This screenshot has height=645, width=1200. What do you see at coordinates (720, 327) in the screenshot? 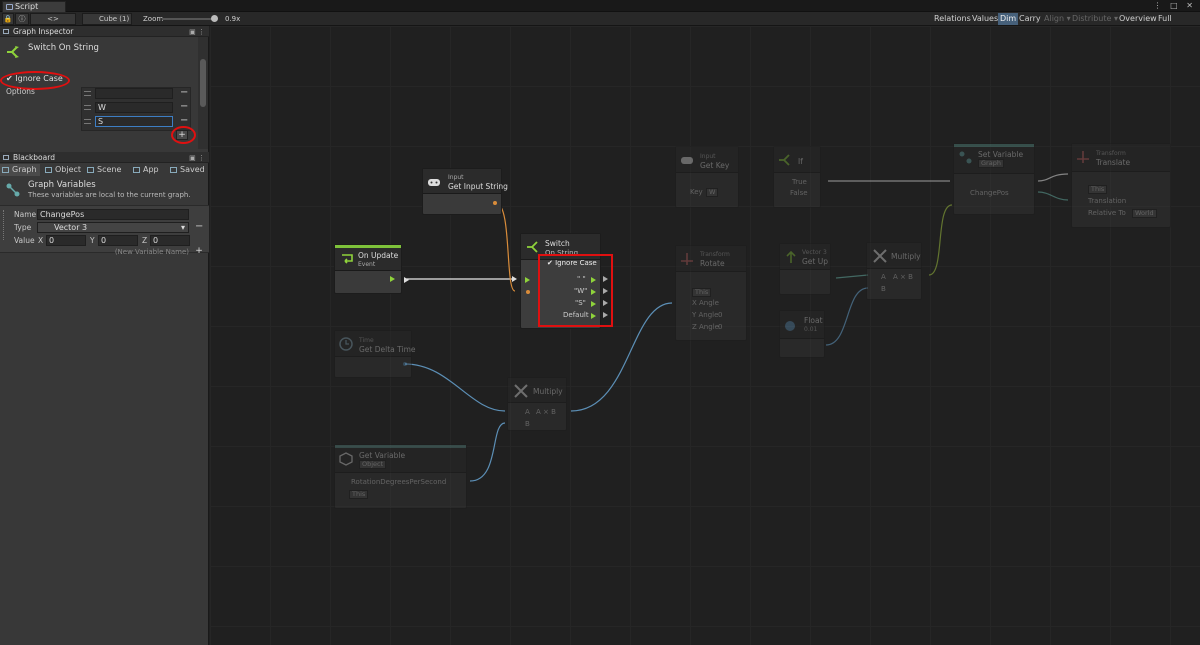
I see `rotate-z-value: 0` at bounding box center [720, 327].